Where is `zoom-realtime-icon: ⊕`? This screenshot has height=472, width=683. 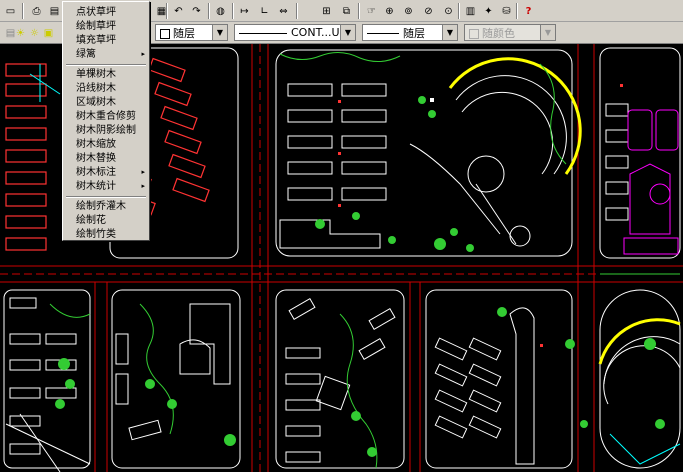
zoom-realtime-icon: ⊕ is located at coordinates (389, 11).